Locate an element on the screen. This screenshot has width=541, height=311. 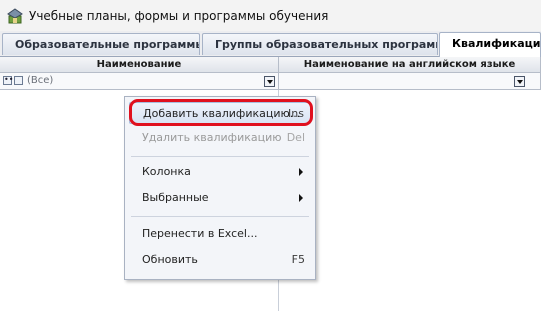
shortcut-label: Del is located at coordinates (295, 137).